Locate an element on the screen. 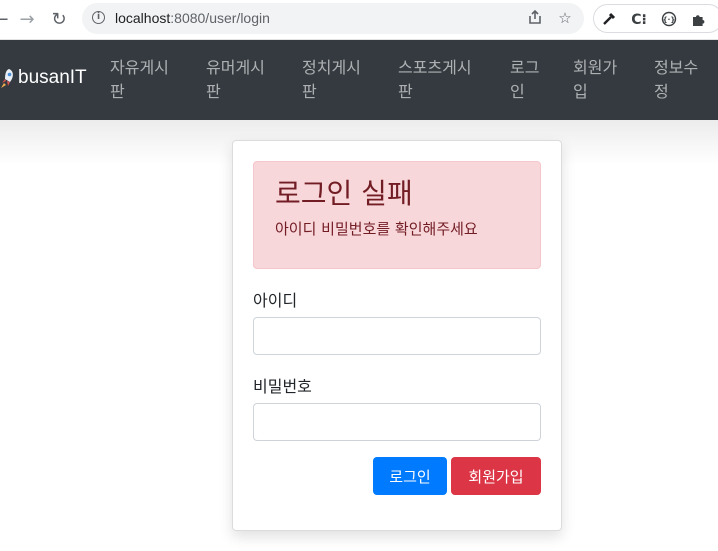  eyedropper-icon is located at coordinates (609, 20).